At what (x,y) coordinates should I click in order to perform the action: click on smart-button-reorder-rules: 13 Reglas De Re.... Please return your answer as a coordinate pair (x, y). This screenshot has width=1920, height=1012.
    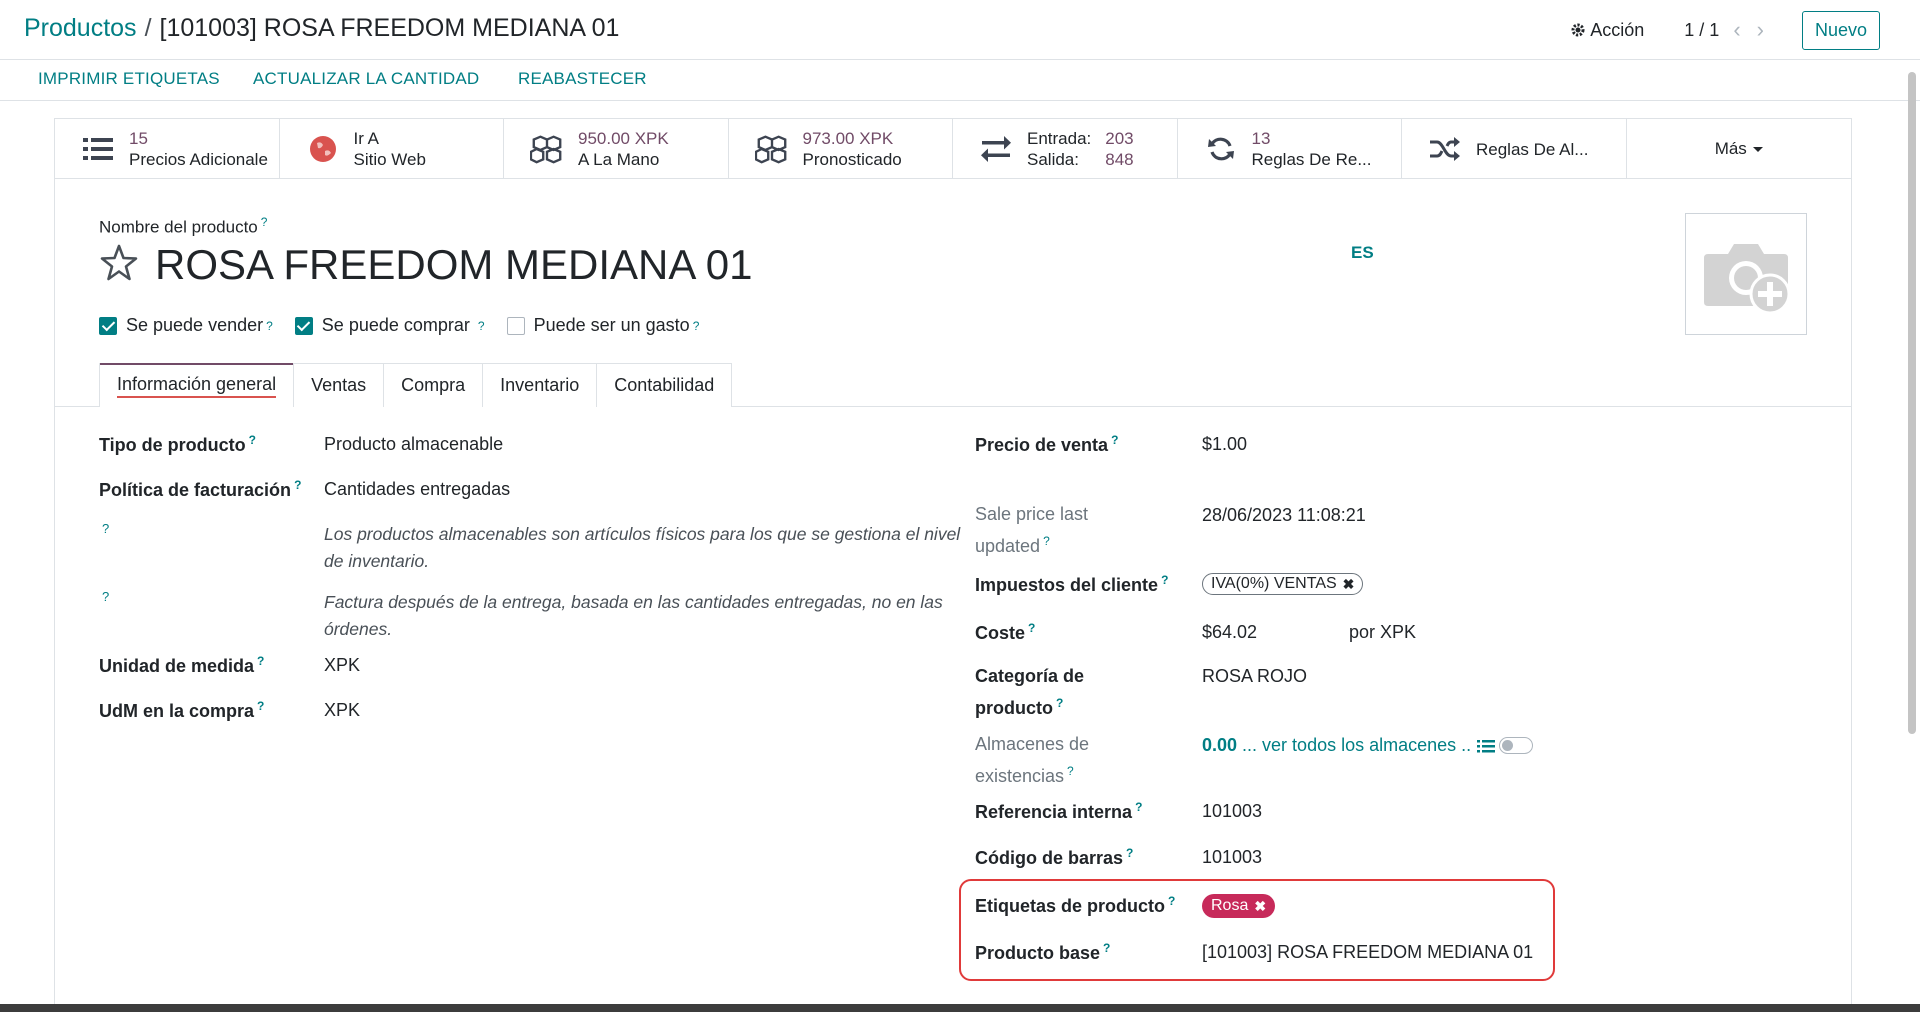
    Looking at the image, I should click on (1290, 149).